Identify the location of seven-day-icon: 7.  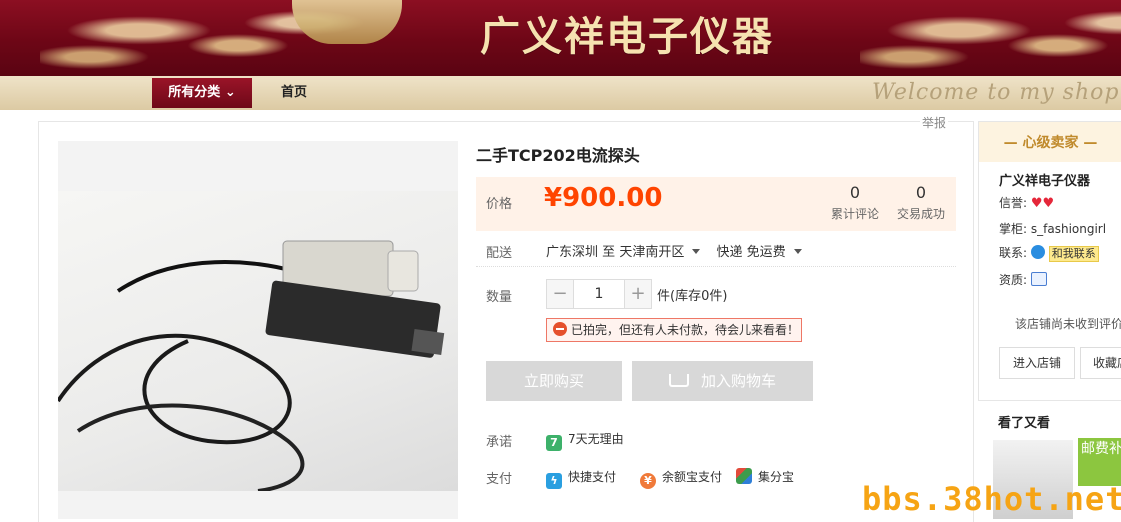
(554, 443).